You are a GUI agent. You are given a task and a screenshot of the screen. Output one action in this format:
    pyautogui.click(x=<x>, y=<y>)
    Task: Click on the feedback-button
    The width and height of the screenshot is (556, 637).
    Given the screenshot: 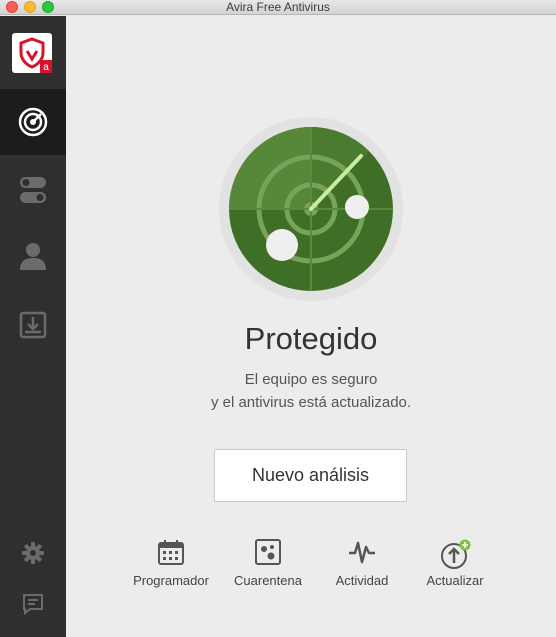 What is the action you would take?
    pyautogui.click(x=33, y=604)
    